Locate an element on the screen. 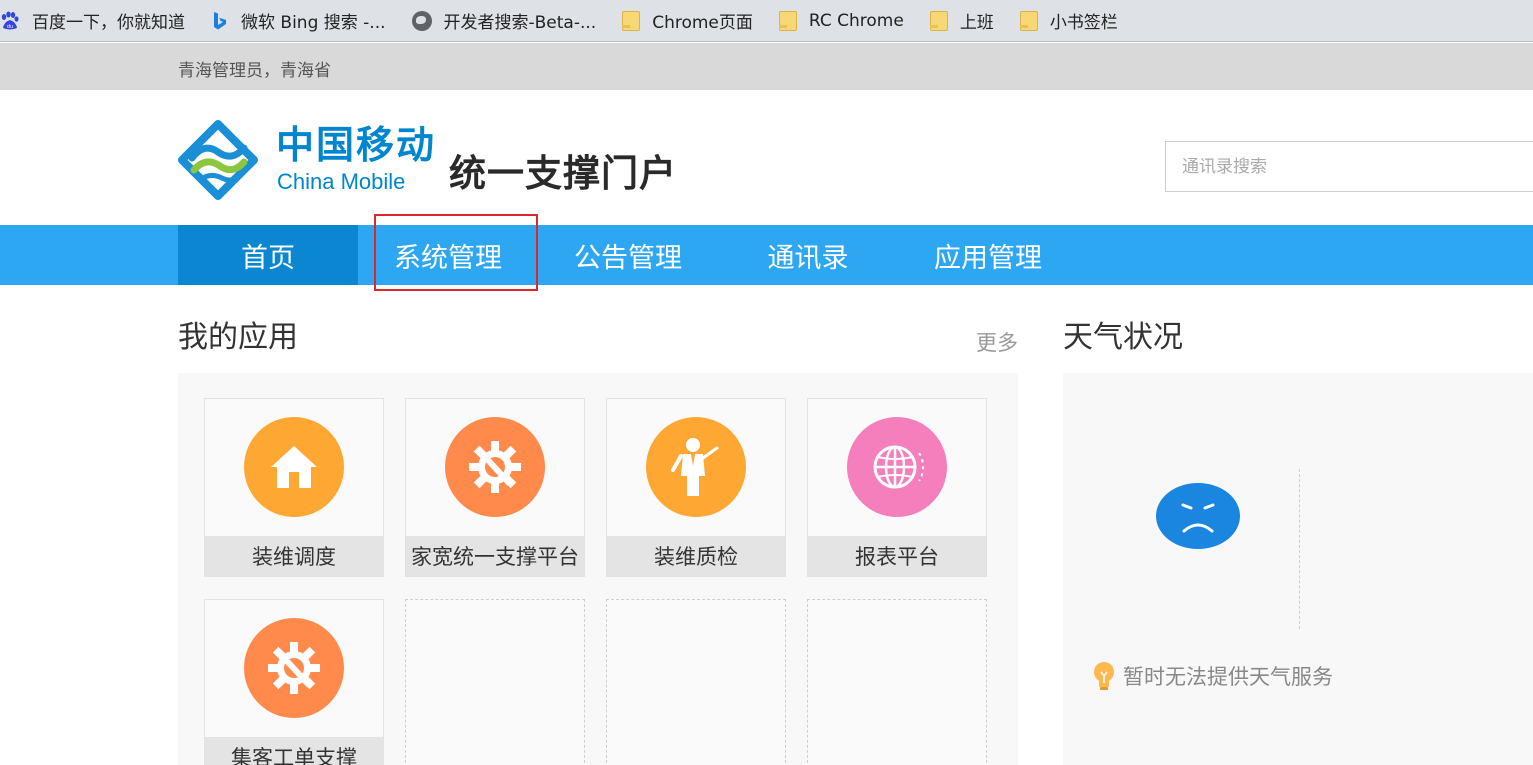  lightbulb-icon is located at coordinates (1104, 676).